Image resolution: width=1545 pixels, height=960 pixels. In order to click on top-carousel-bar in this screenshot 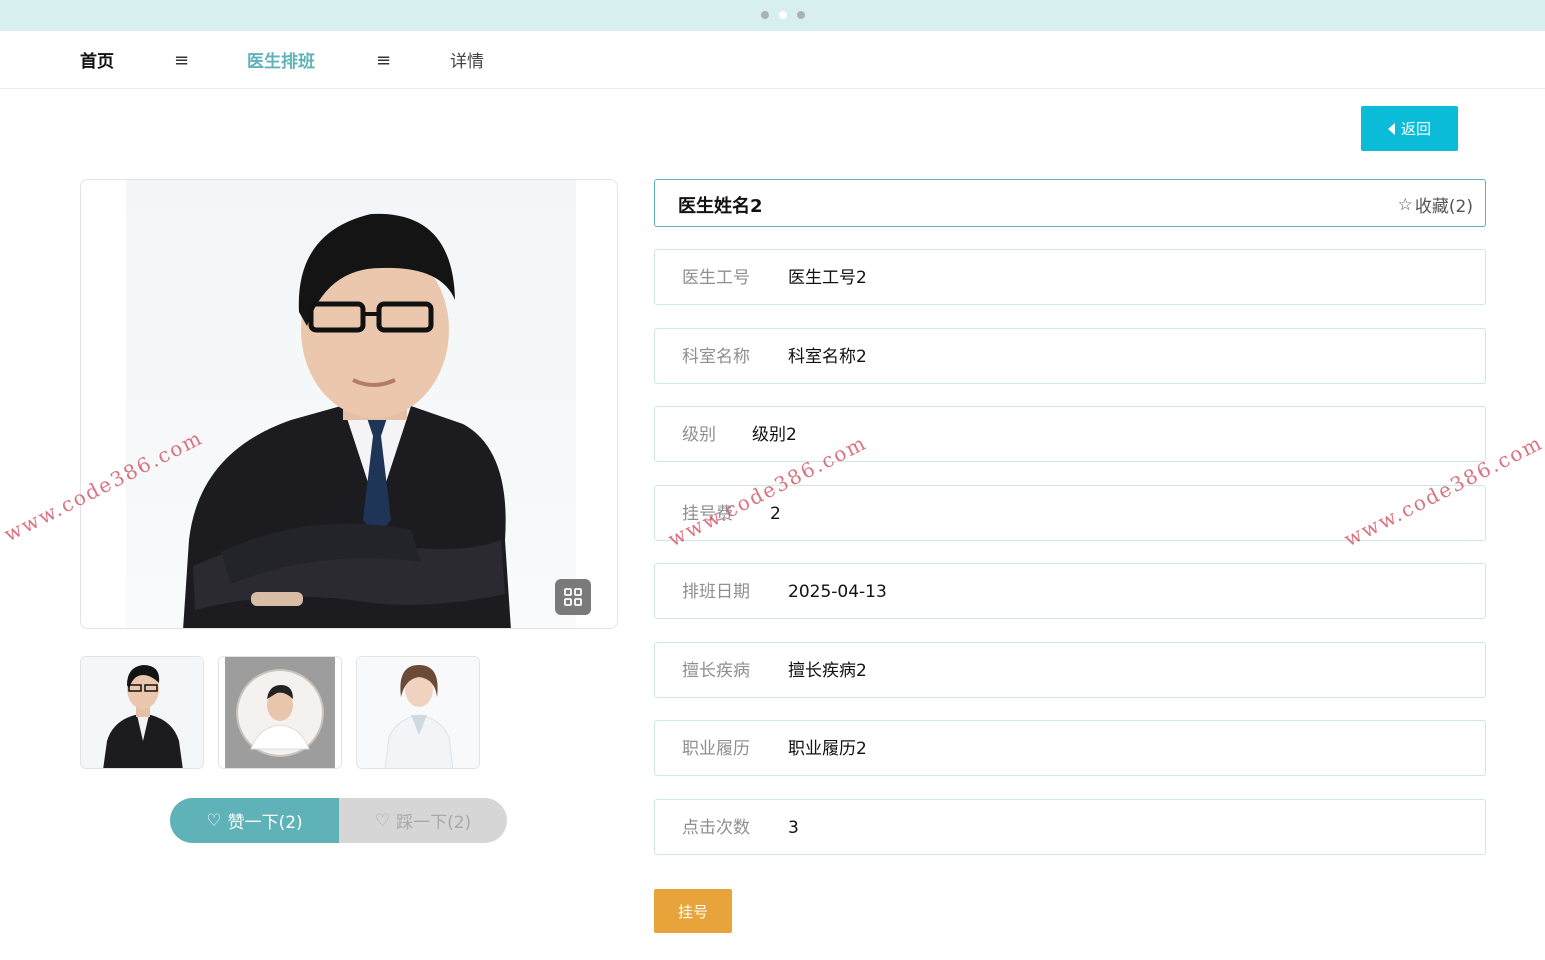, I will do `click(772, 15)`.